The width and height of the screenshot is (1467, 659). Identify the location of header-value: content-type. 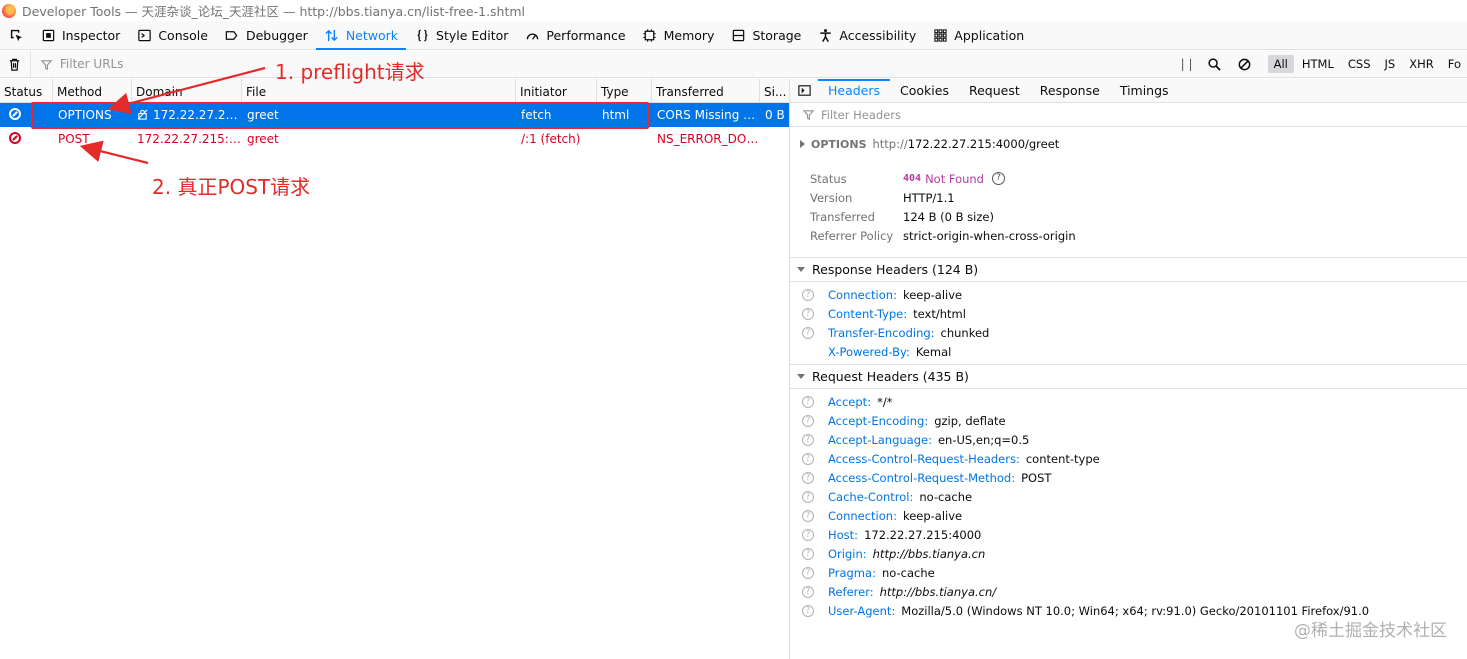
(1062, 458).